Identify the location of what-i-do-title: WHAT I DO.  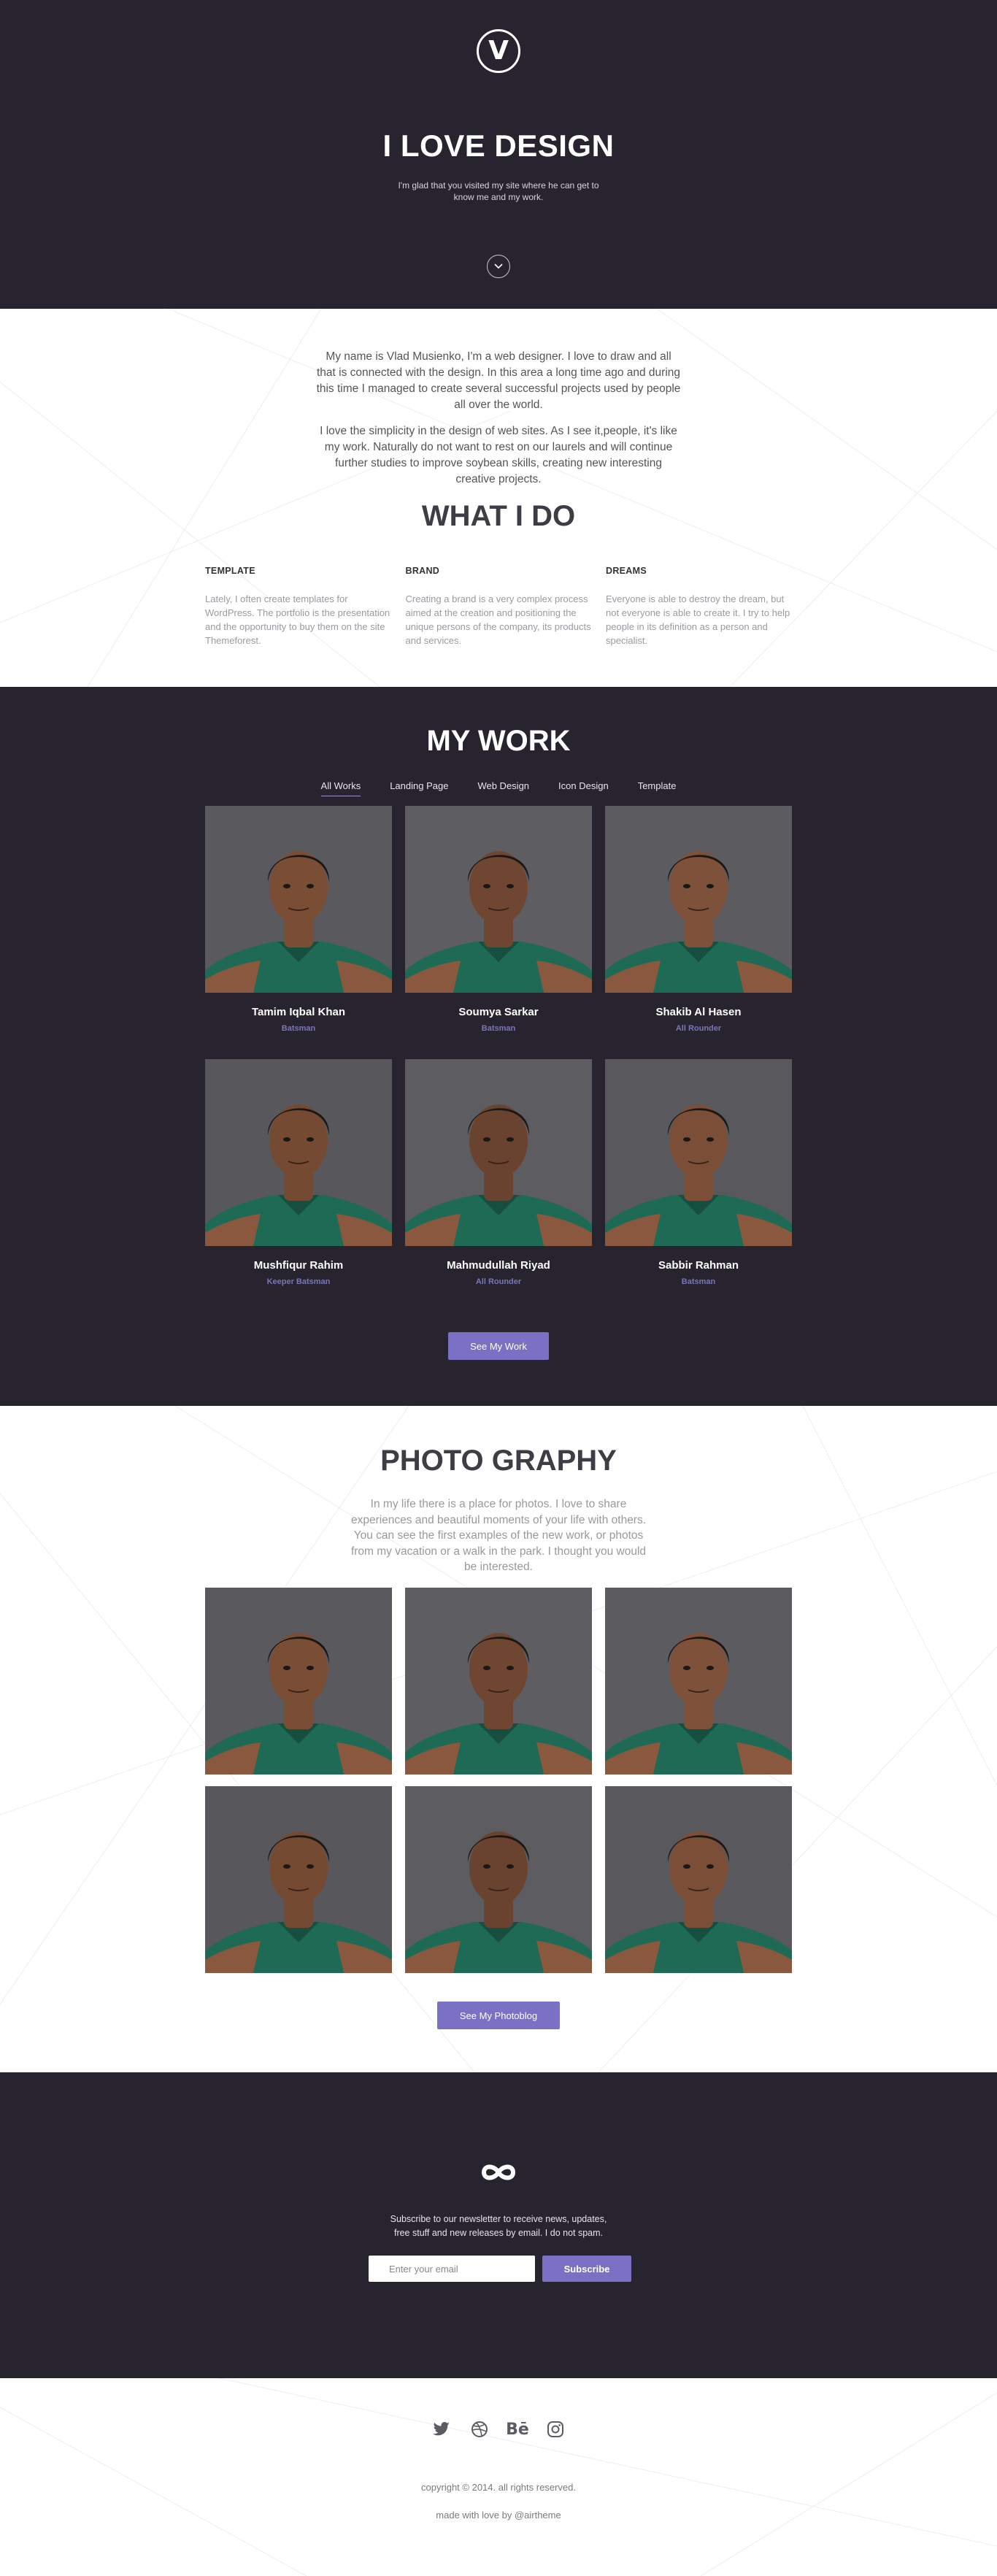
(498, 516).